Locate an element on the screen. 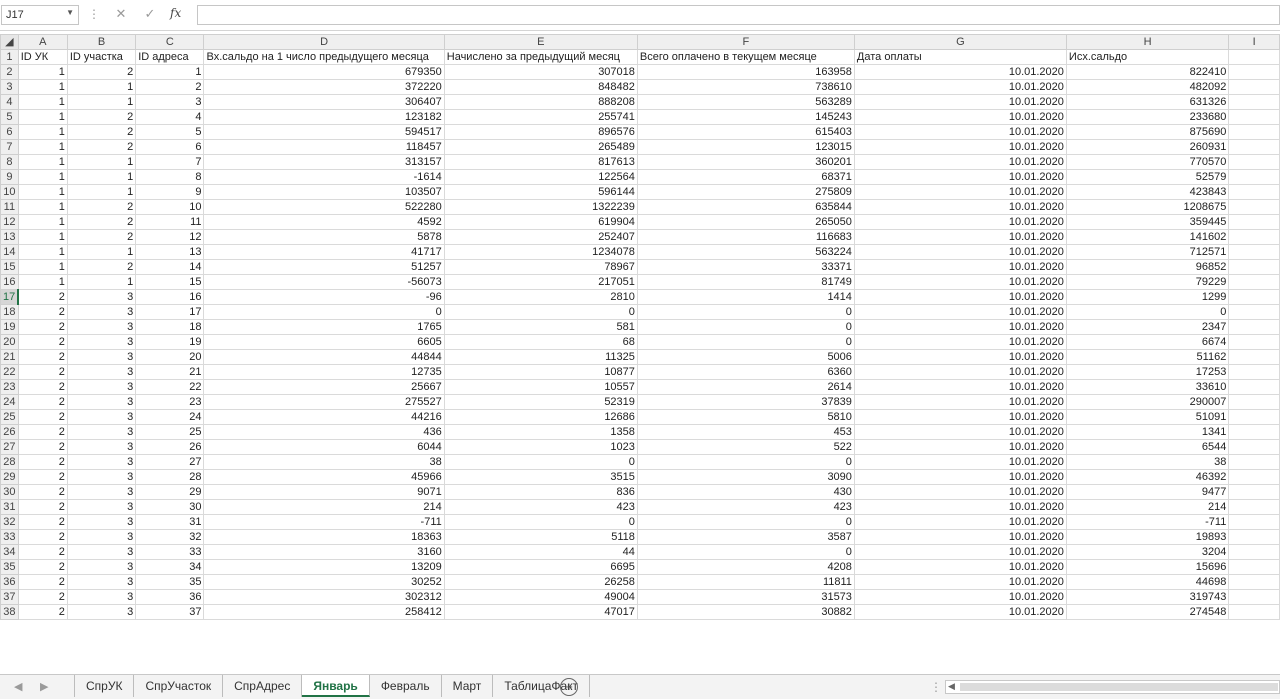 Image resolution: width=1280 pixels, height=699 pixels. table-cell: 35 is located at coordinates (170, 582).